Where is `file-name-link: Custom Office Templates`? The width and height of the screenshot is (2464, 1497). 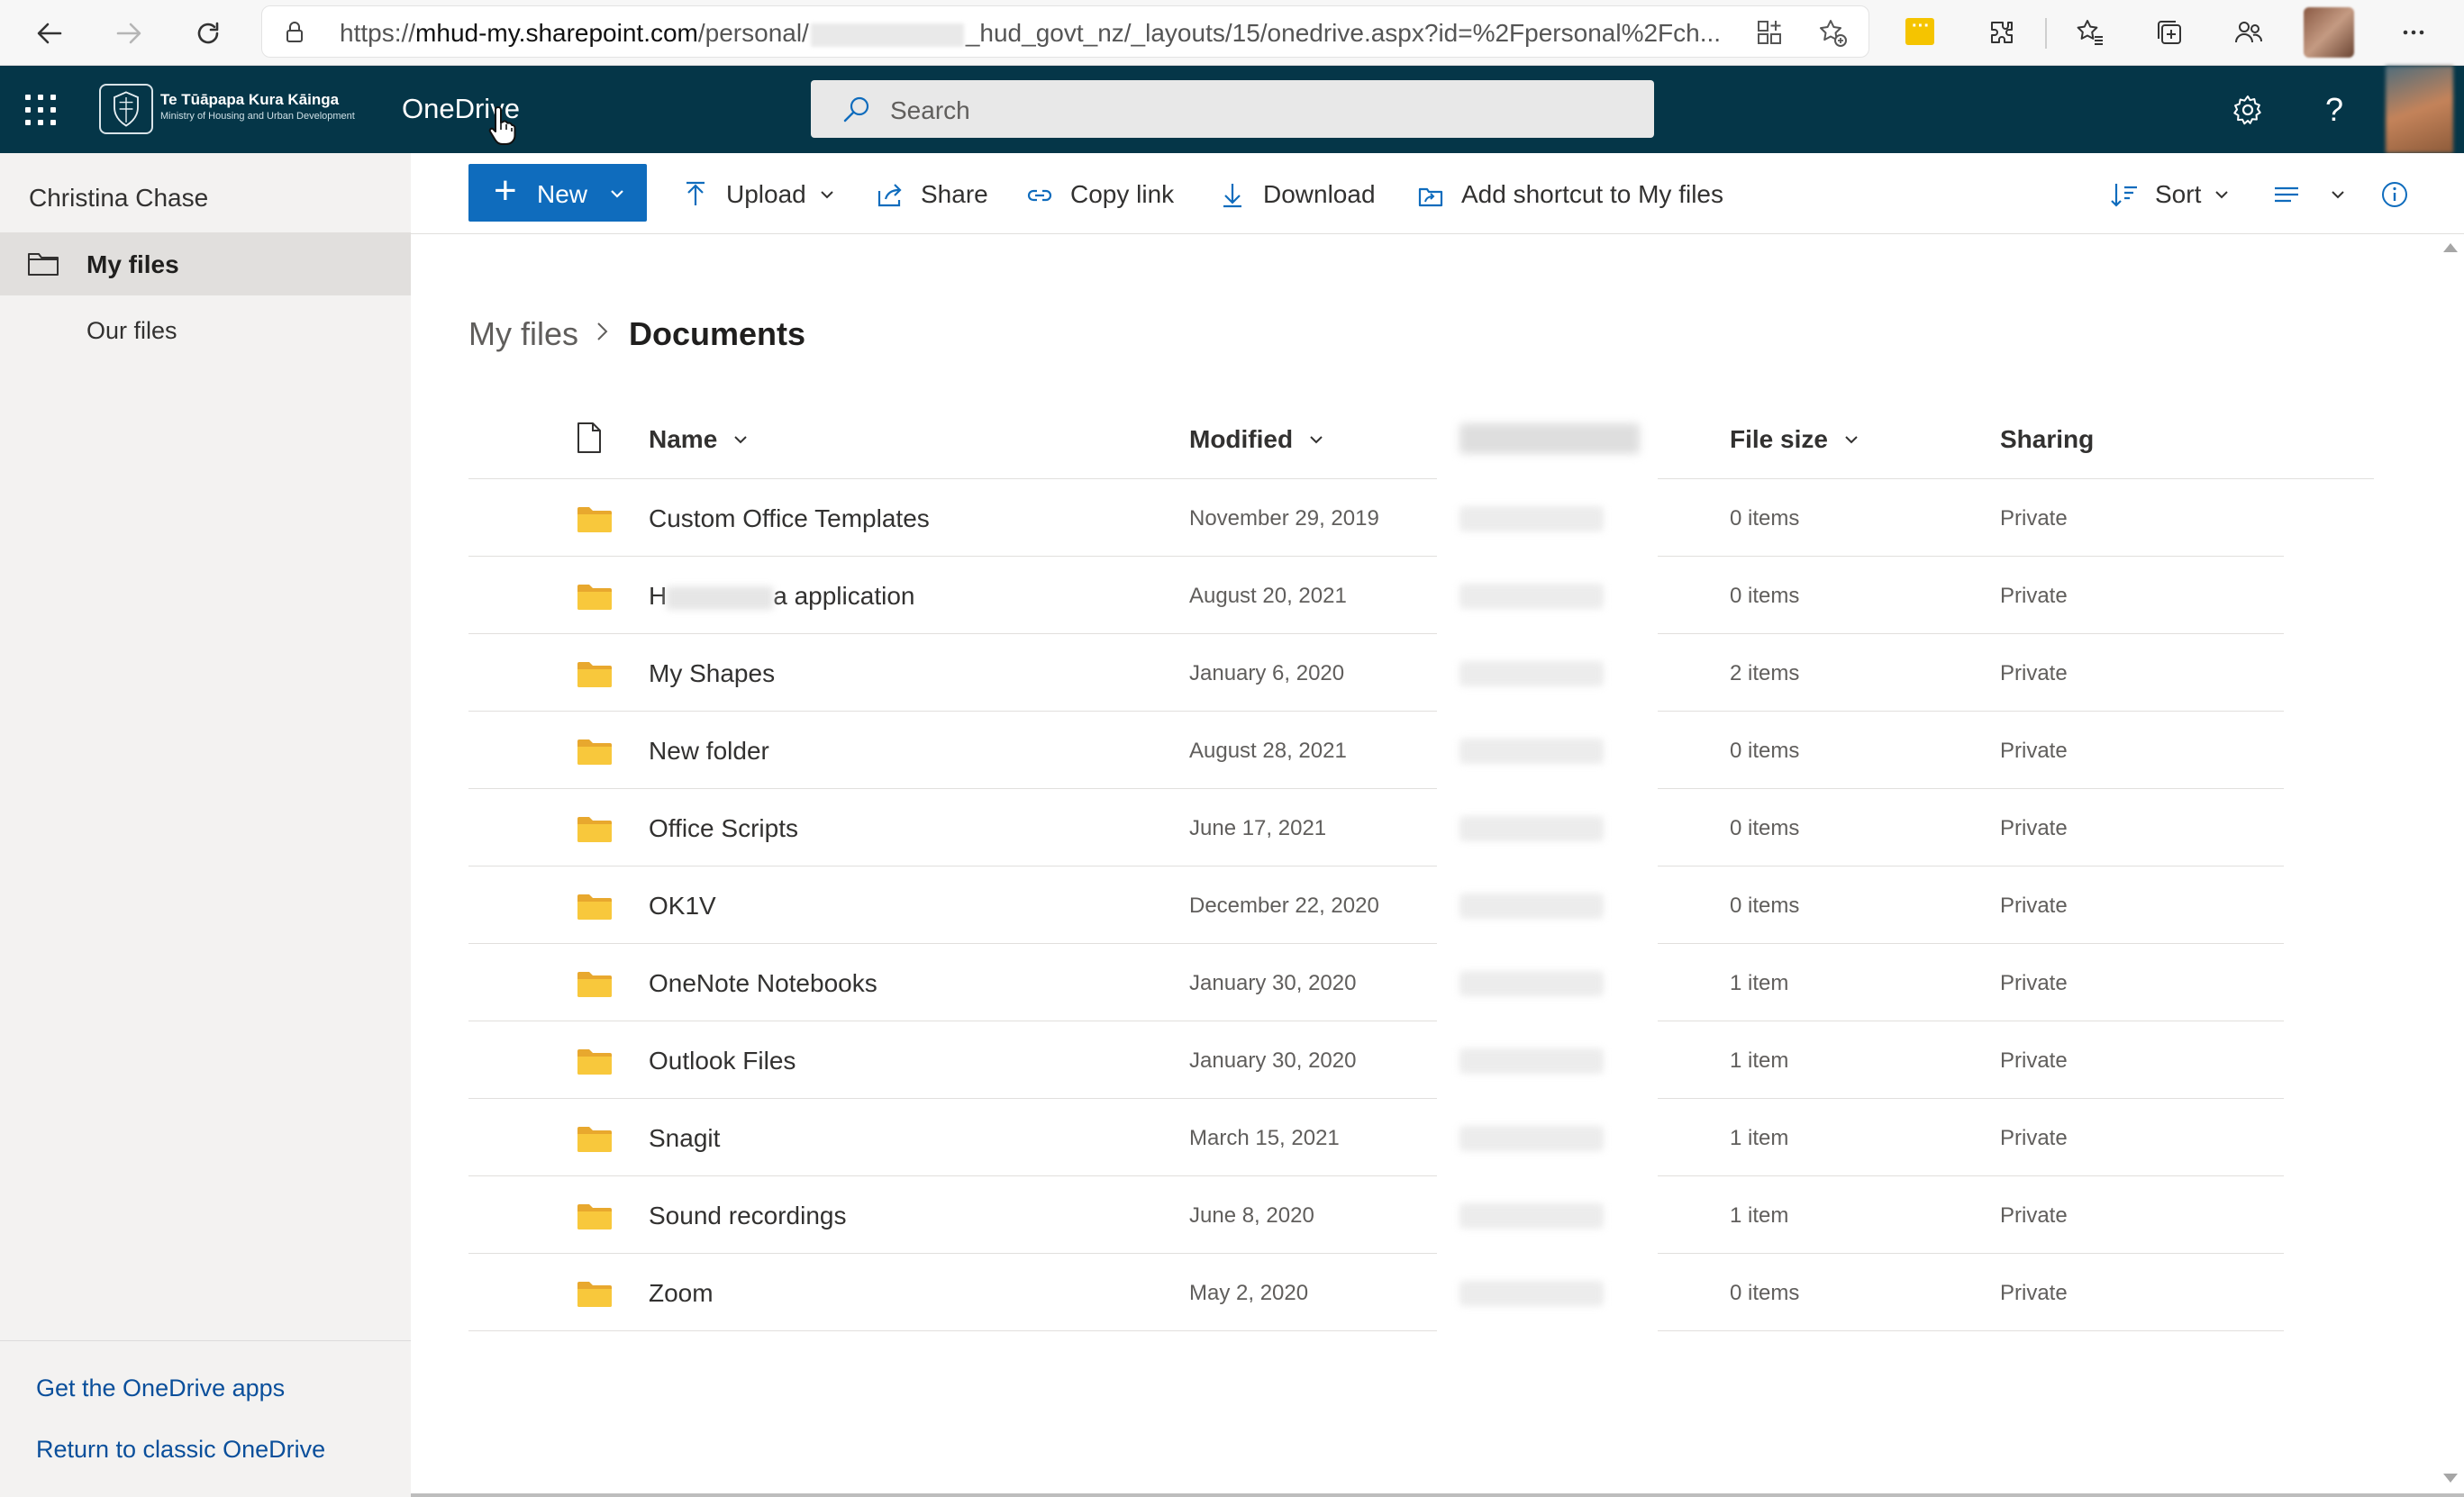
file-name-link: Custom Office Templates is located at coordinates (789, 518).